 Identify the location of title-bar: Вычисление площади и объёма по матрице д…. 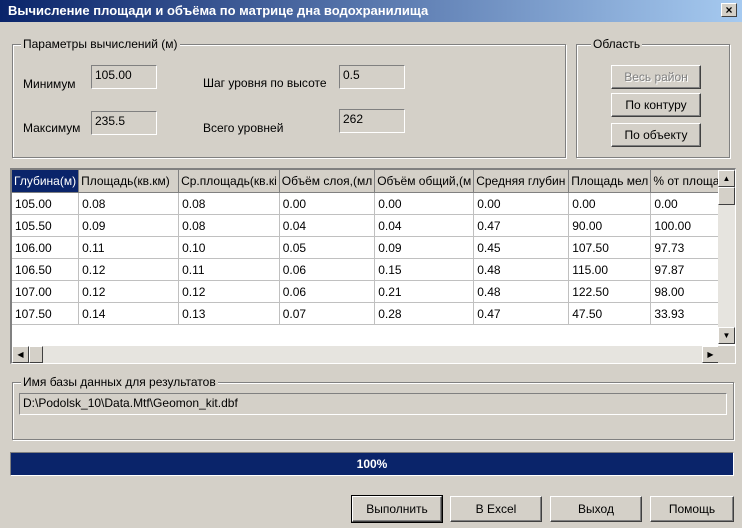
(371, 11).